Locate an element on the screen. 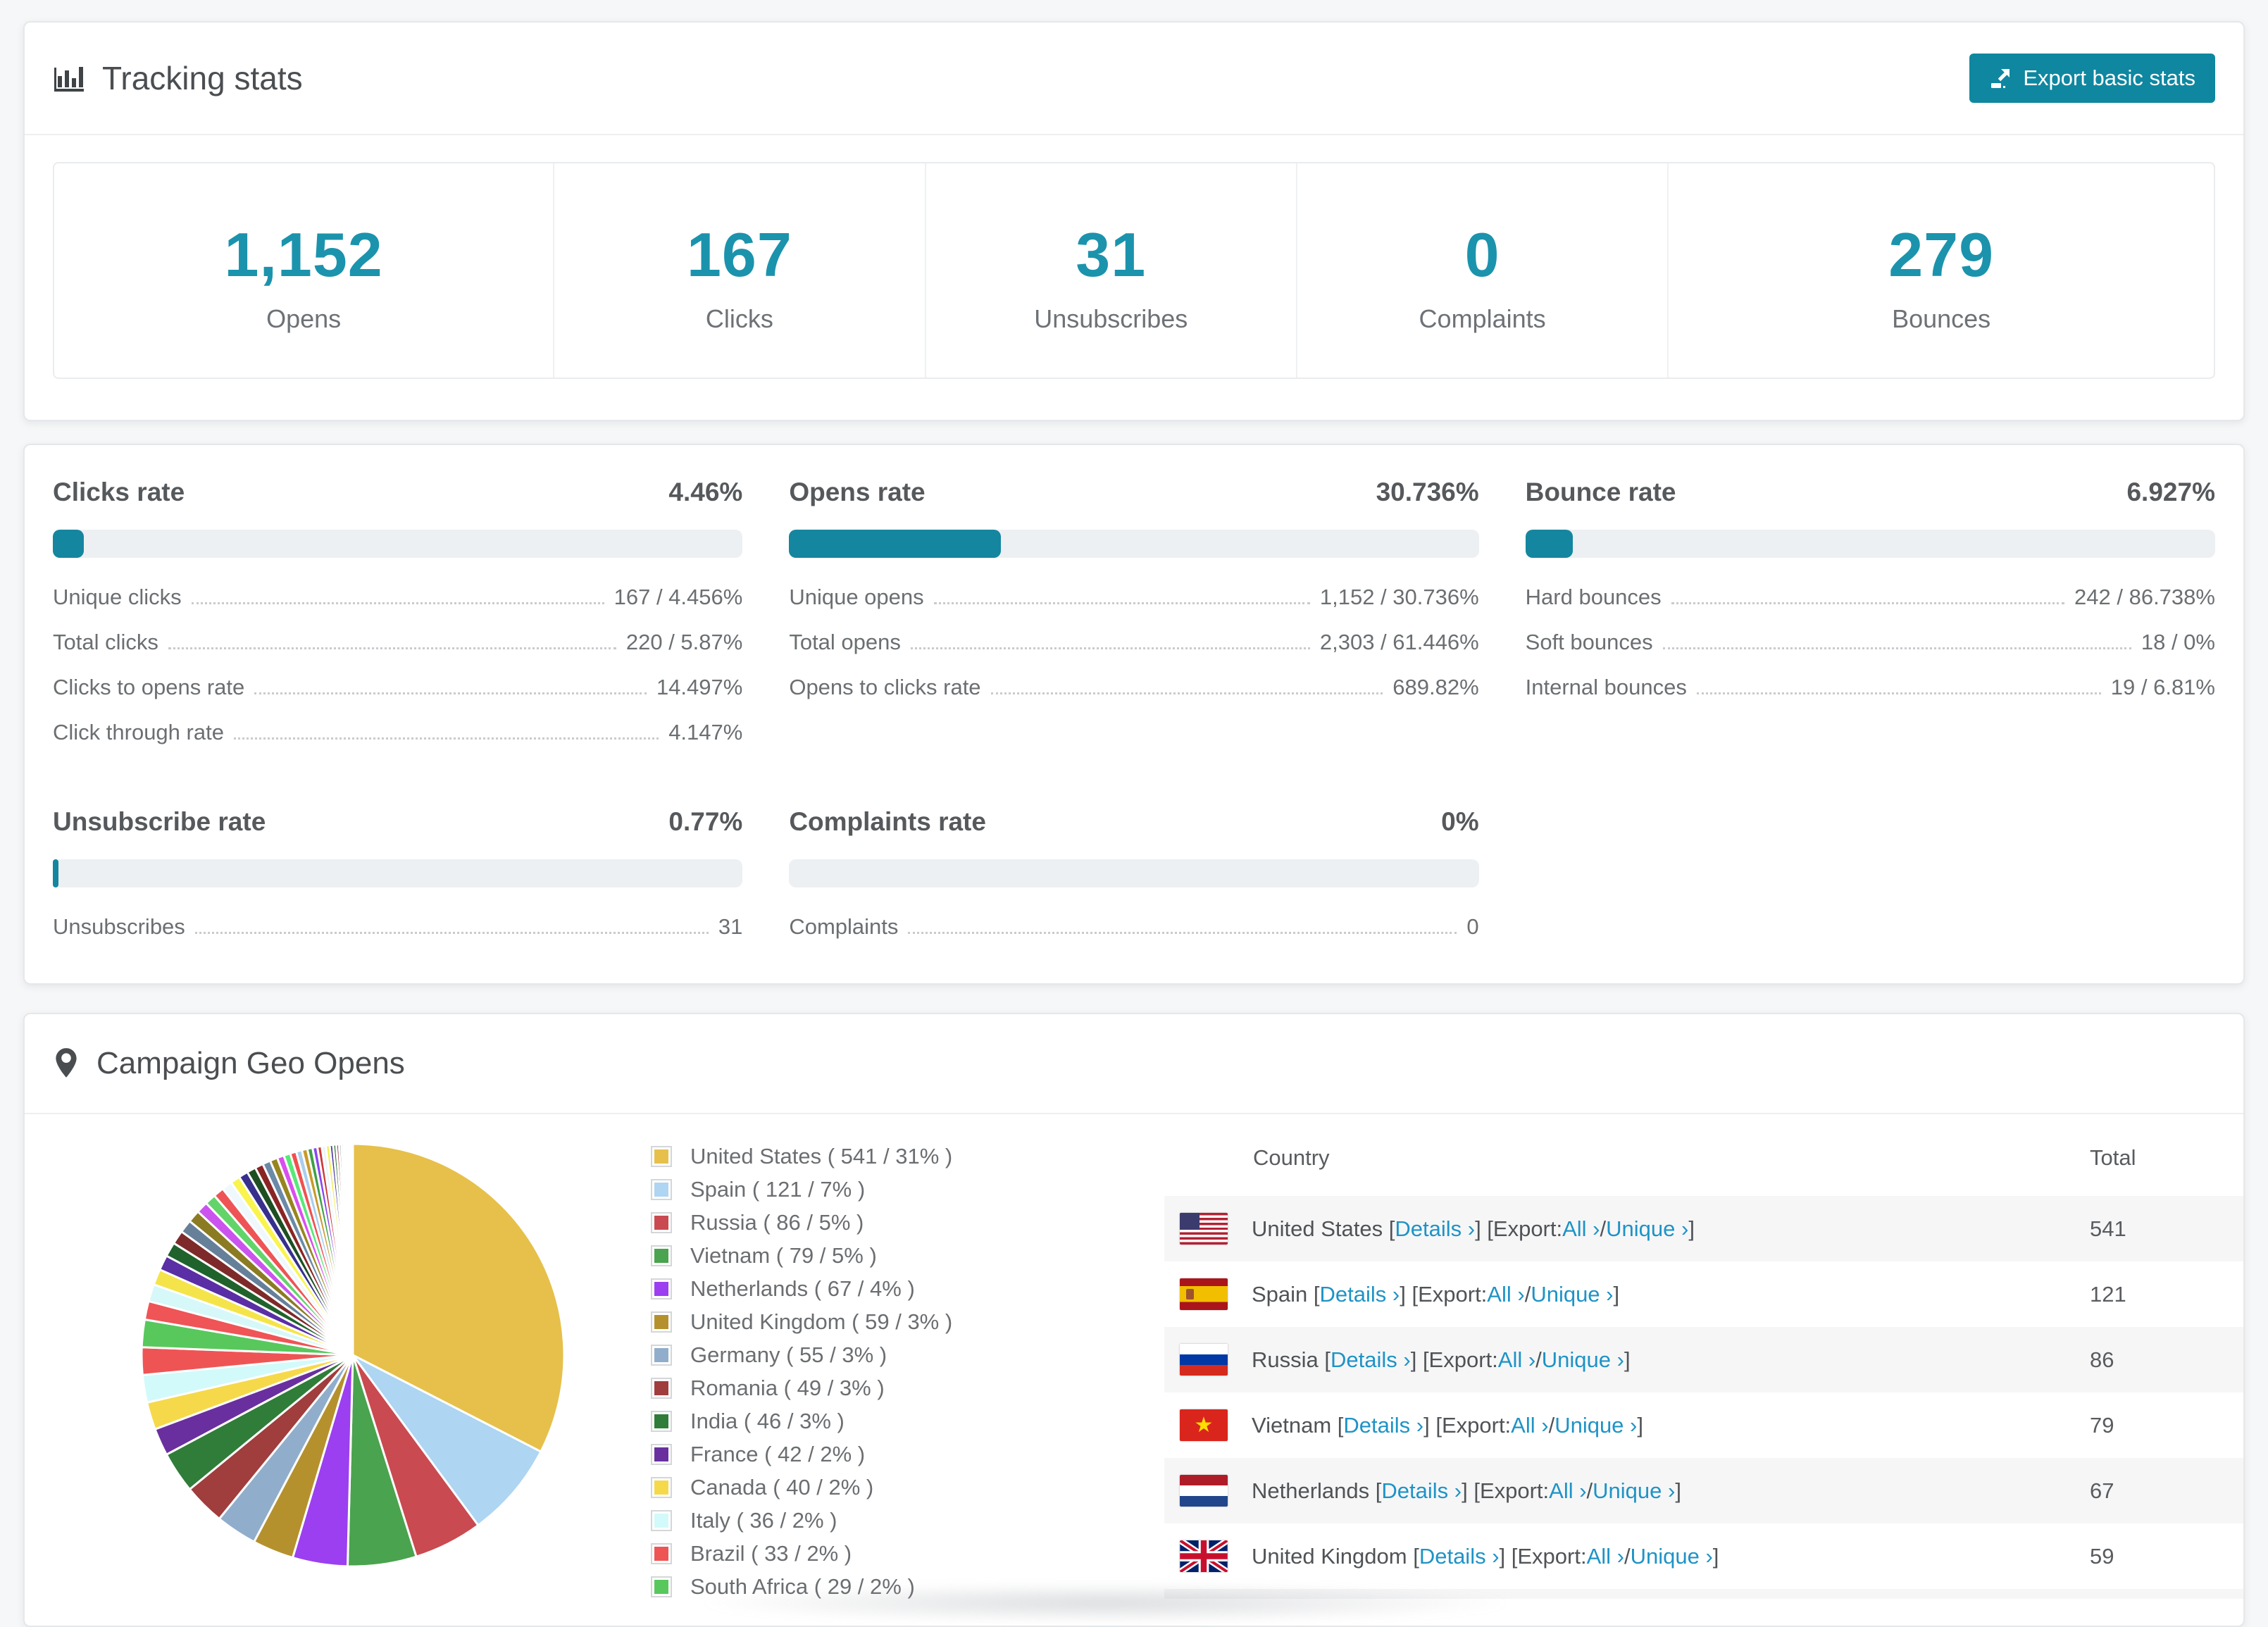 The width and height of the screenshot is (2268, 1627). total-value: 79 is located at coordinates (2102, 1425).